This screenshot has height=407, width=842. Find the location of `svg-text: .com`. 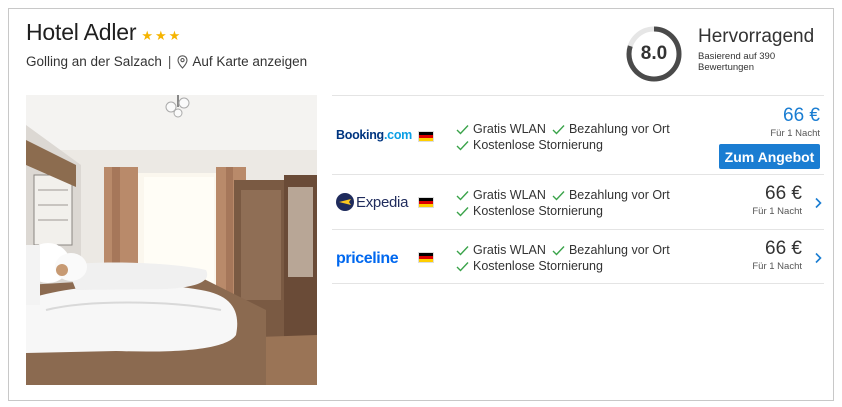

svg-text: .com is located at coordinates (398, 135).